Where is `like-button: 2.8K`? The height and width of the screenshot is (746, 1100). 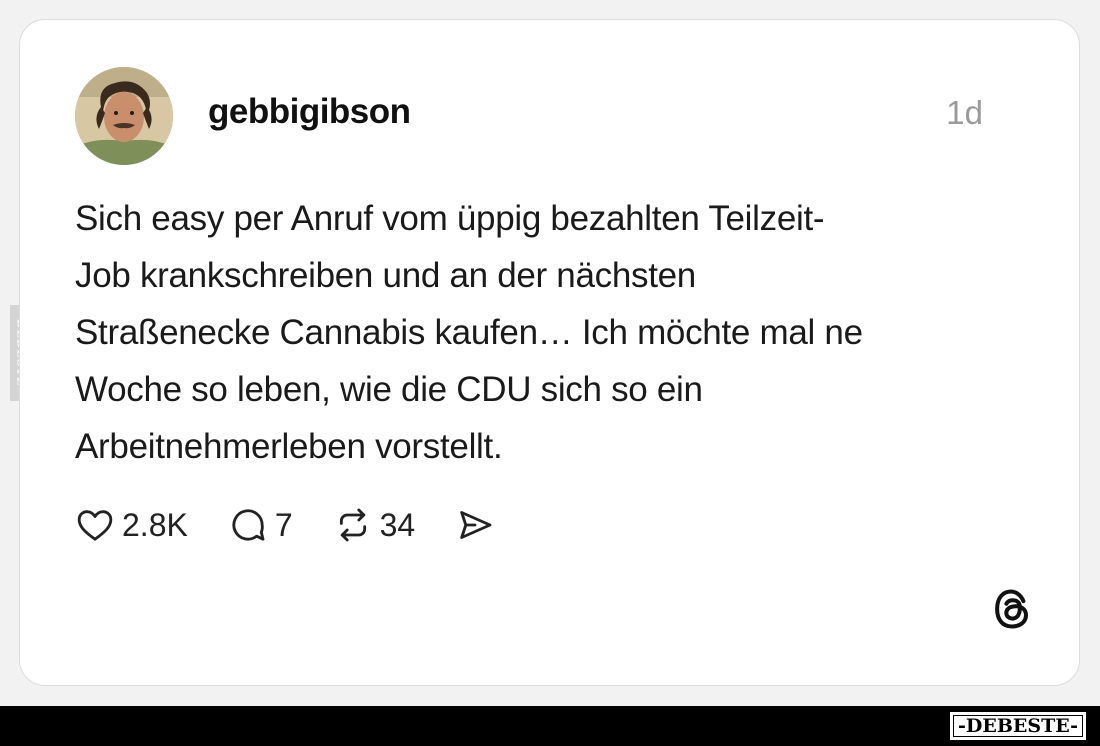
like-button: 2.8K is located at coordinates (131, 525).